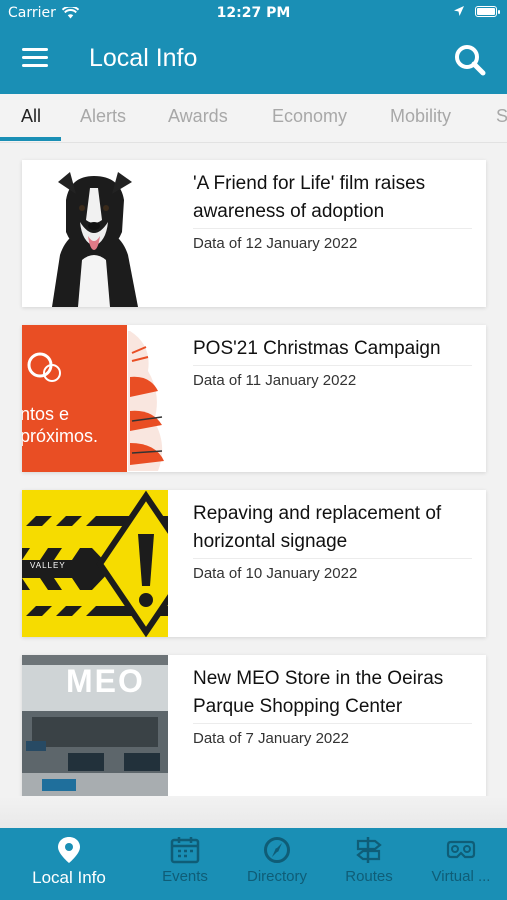 Image resolution: width=507 pixels, height=900 pixels. I want to click on nav-local-info: Local Info, so click(69, 862).